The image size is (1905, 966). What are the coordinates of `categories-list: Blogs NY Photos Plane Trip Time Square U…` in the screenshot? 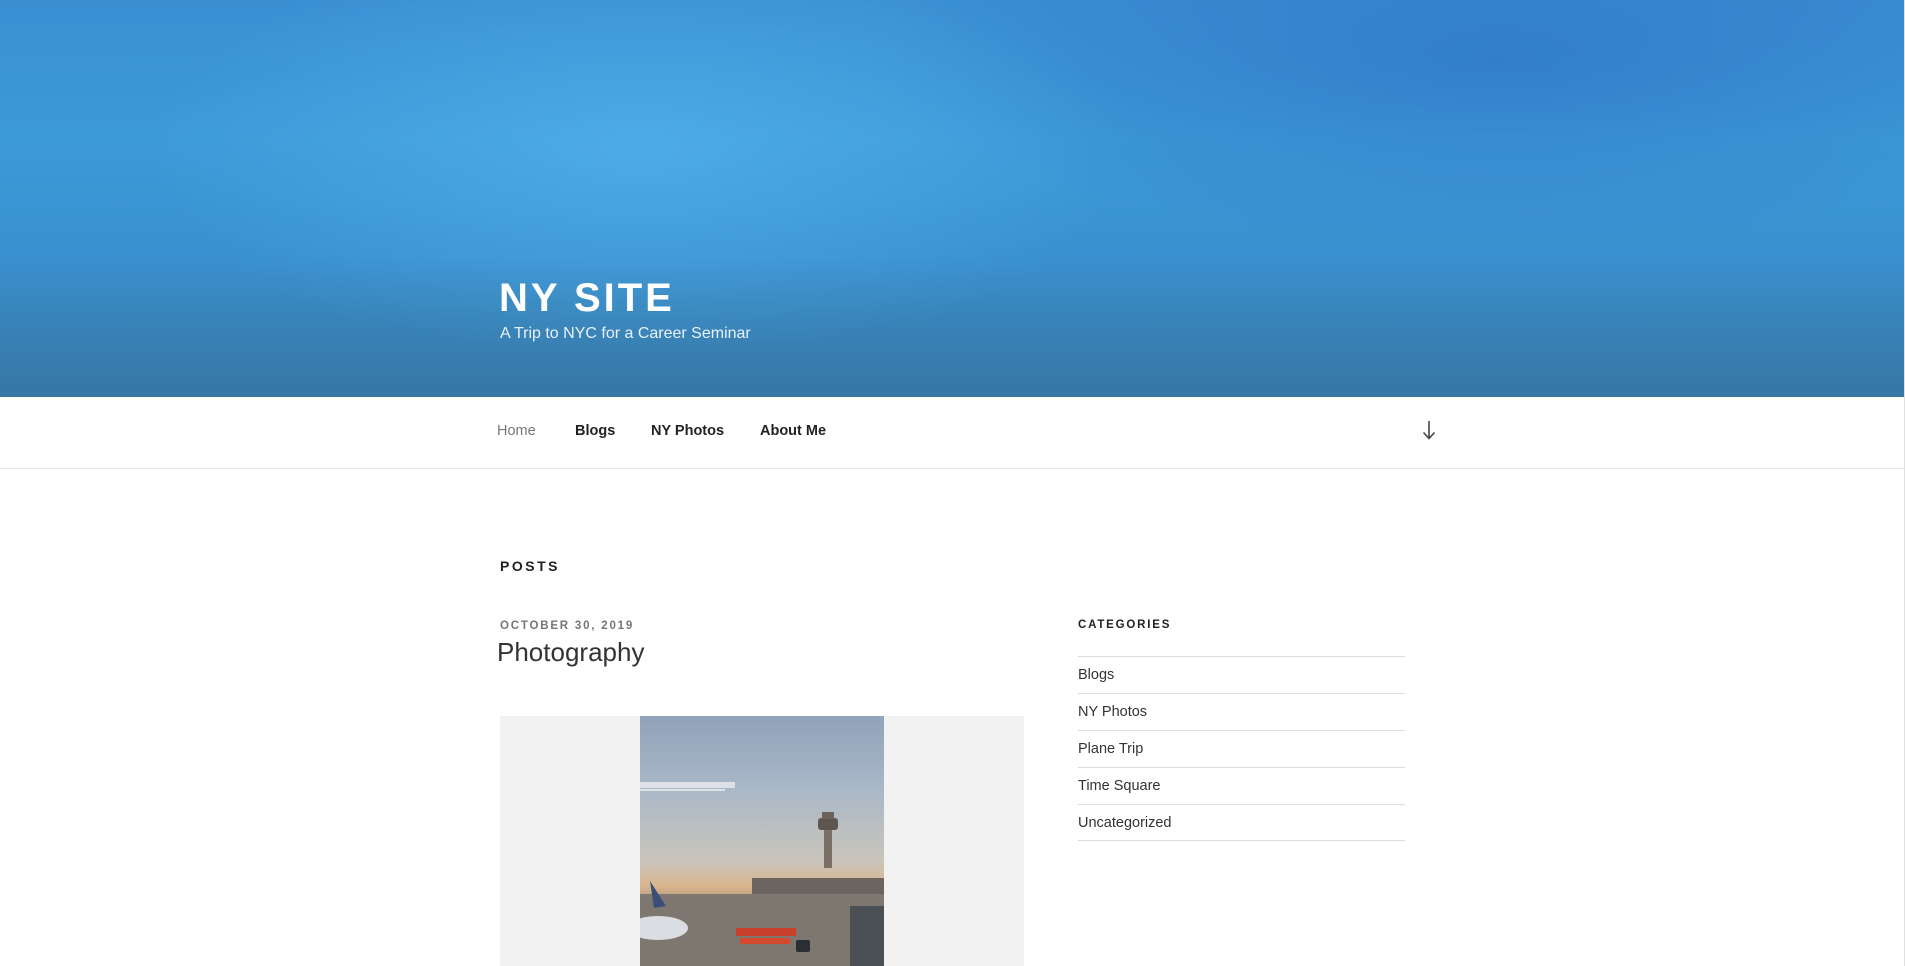 It's located at (1241, 748).